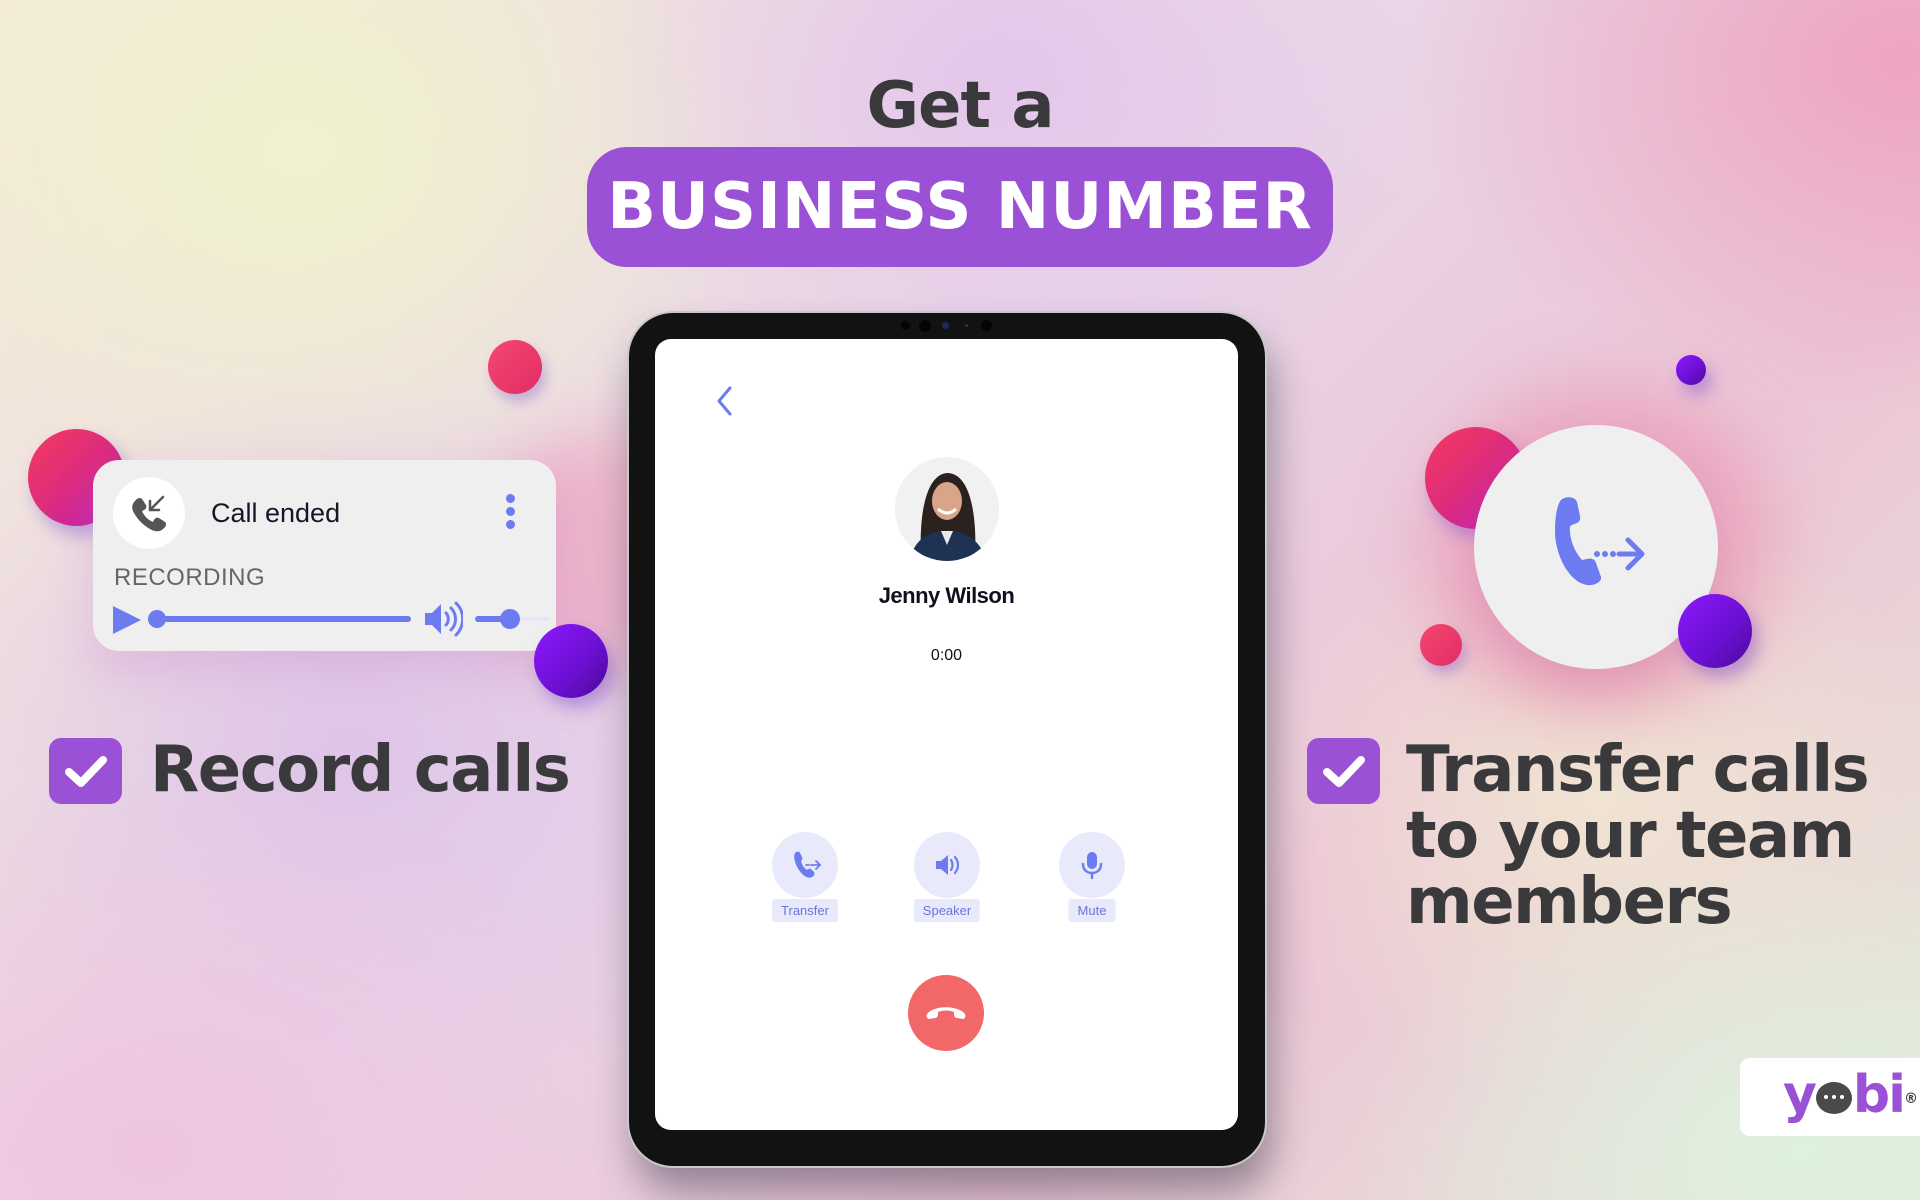 Image resolution: width=1920 pixels, height=1200 pixels. I want to click on feature-line: members, so click(1569, 902).